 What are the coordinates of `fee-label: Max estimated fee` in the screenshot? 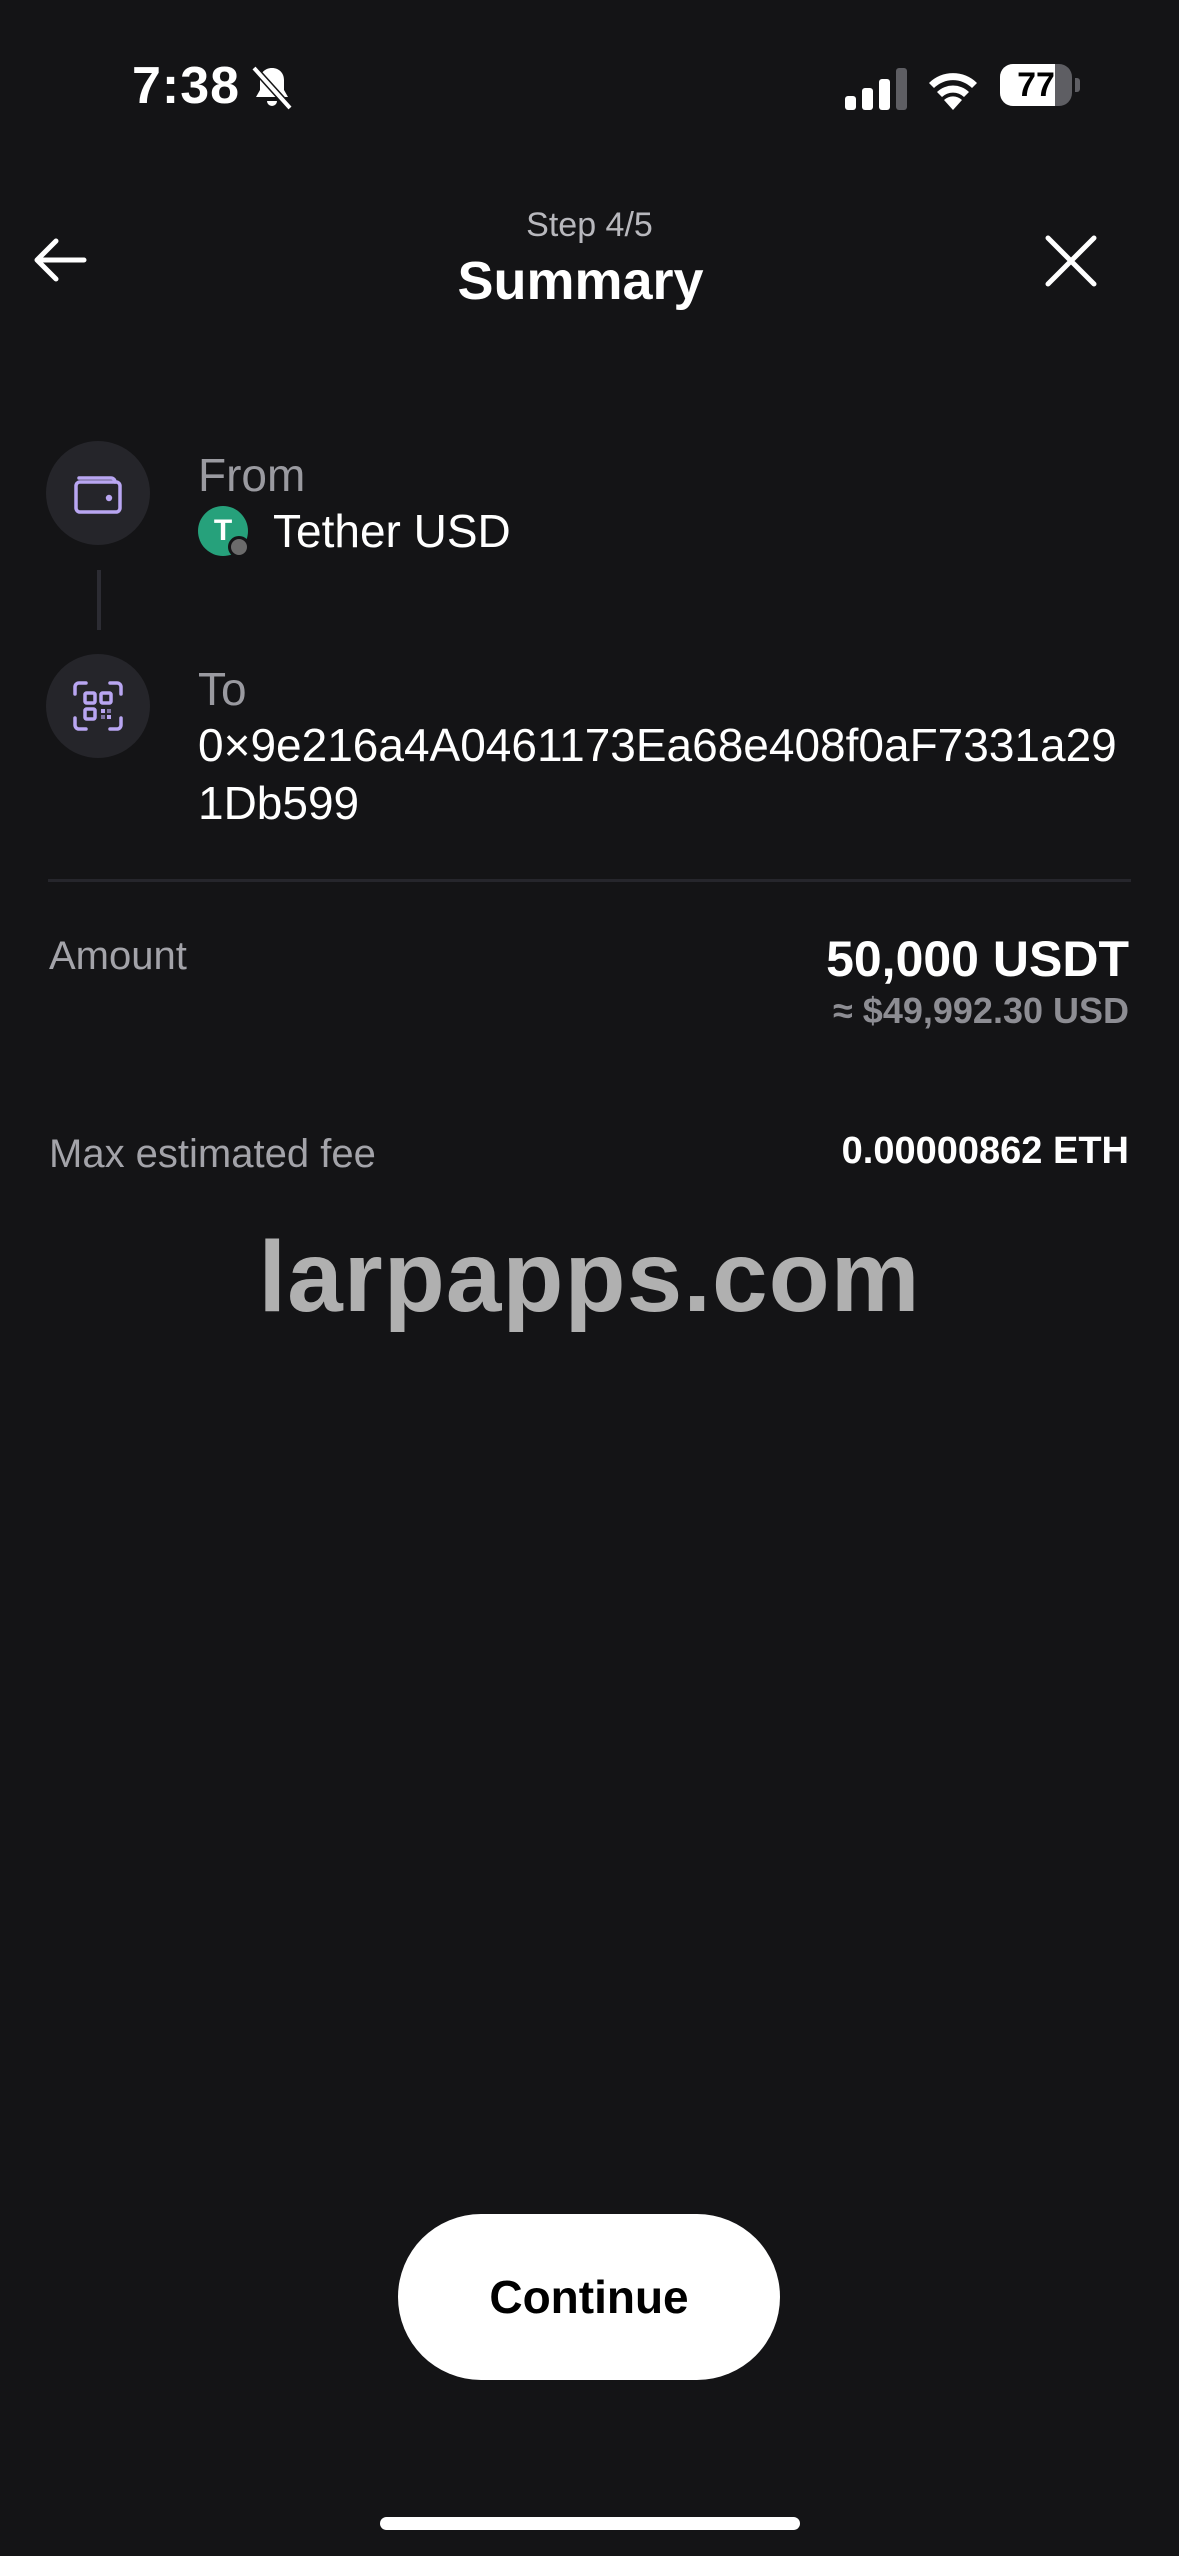 It's located at (212, 1154).